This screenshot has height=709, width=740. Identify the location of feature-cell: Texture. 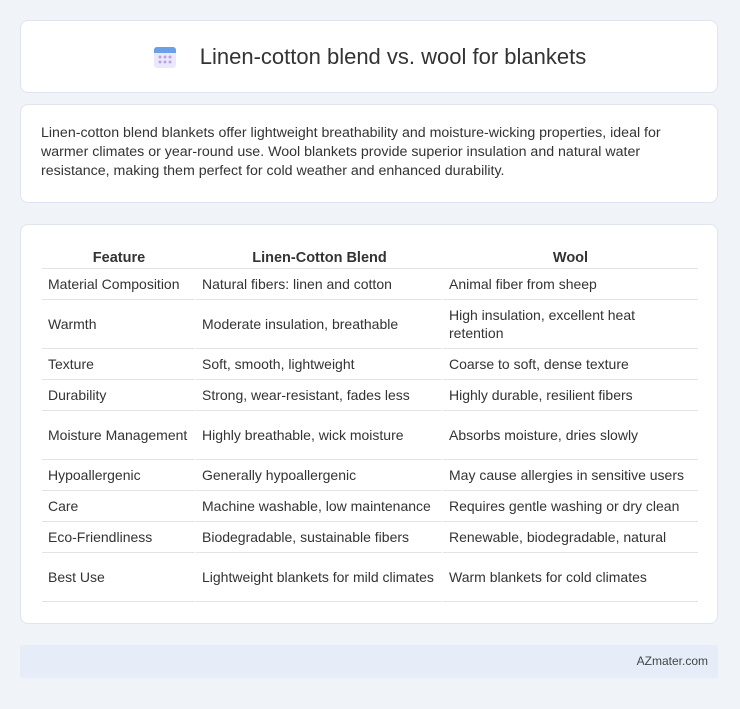
(119, 364).